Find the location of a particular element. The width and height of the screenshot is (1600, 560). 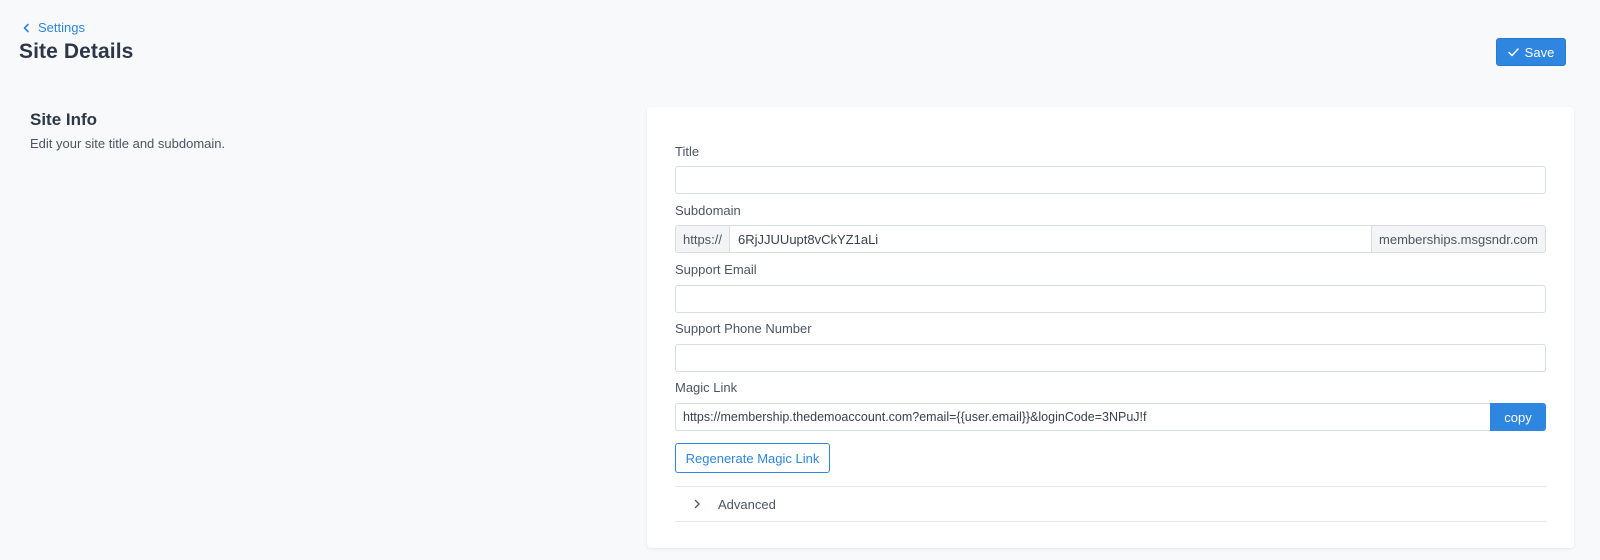

support-phone-input is located at coordinates (1110, 358).